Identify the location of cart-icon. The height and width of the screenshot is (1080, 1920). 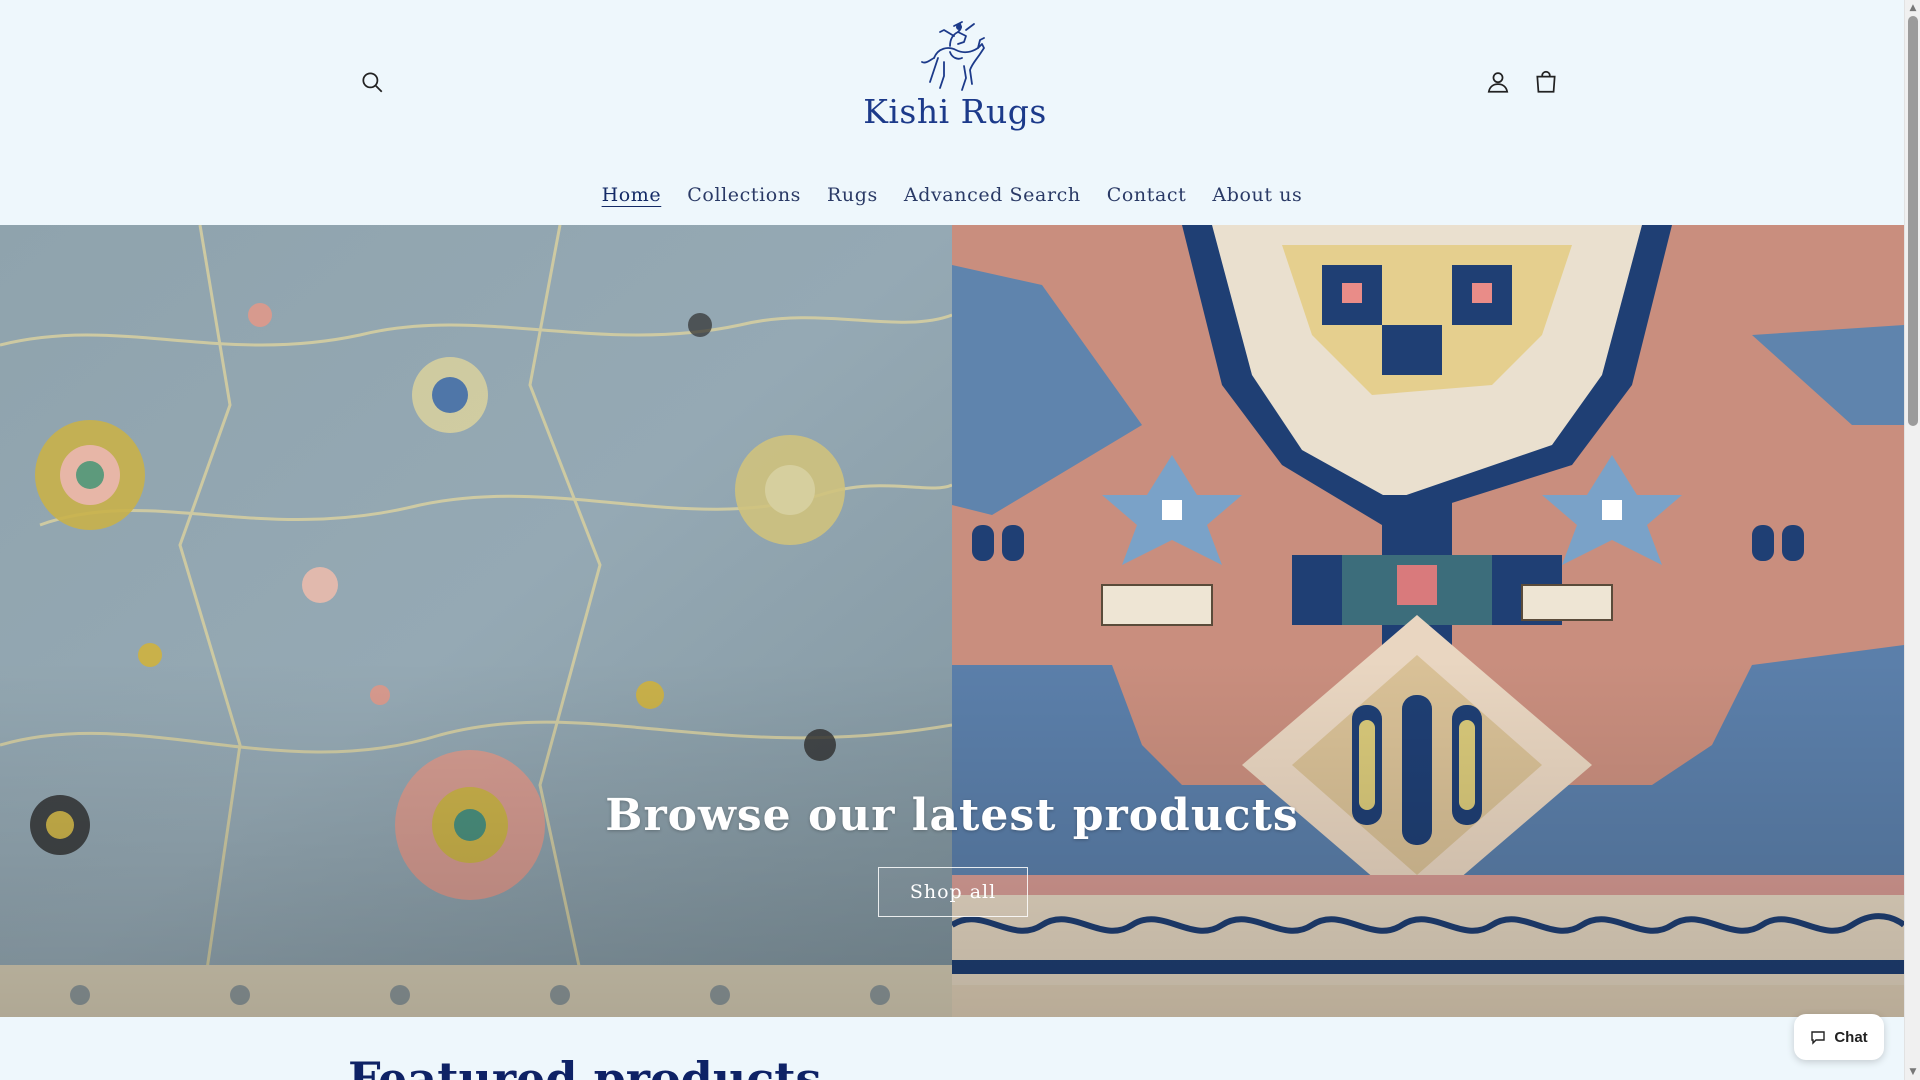
(1546, 81).